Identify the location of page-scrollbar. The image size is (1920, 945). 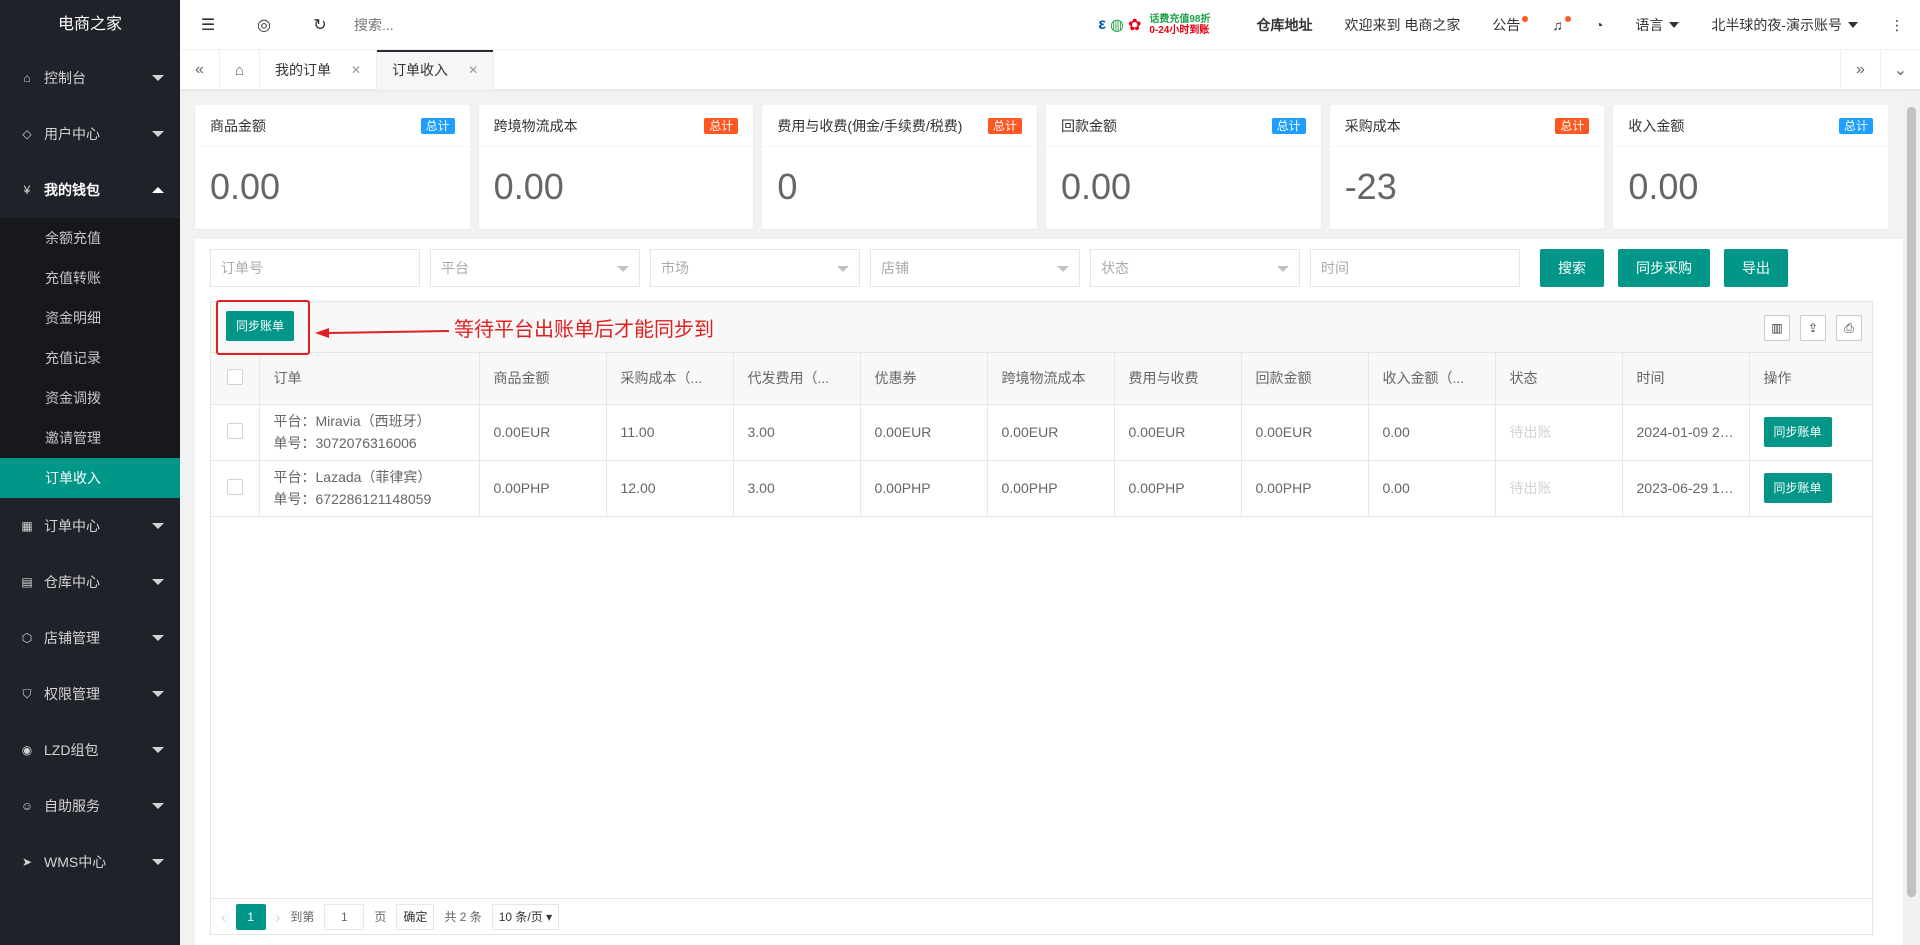
(1911, 518).